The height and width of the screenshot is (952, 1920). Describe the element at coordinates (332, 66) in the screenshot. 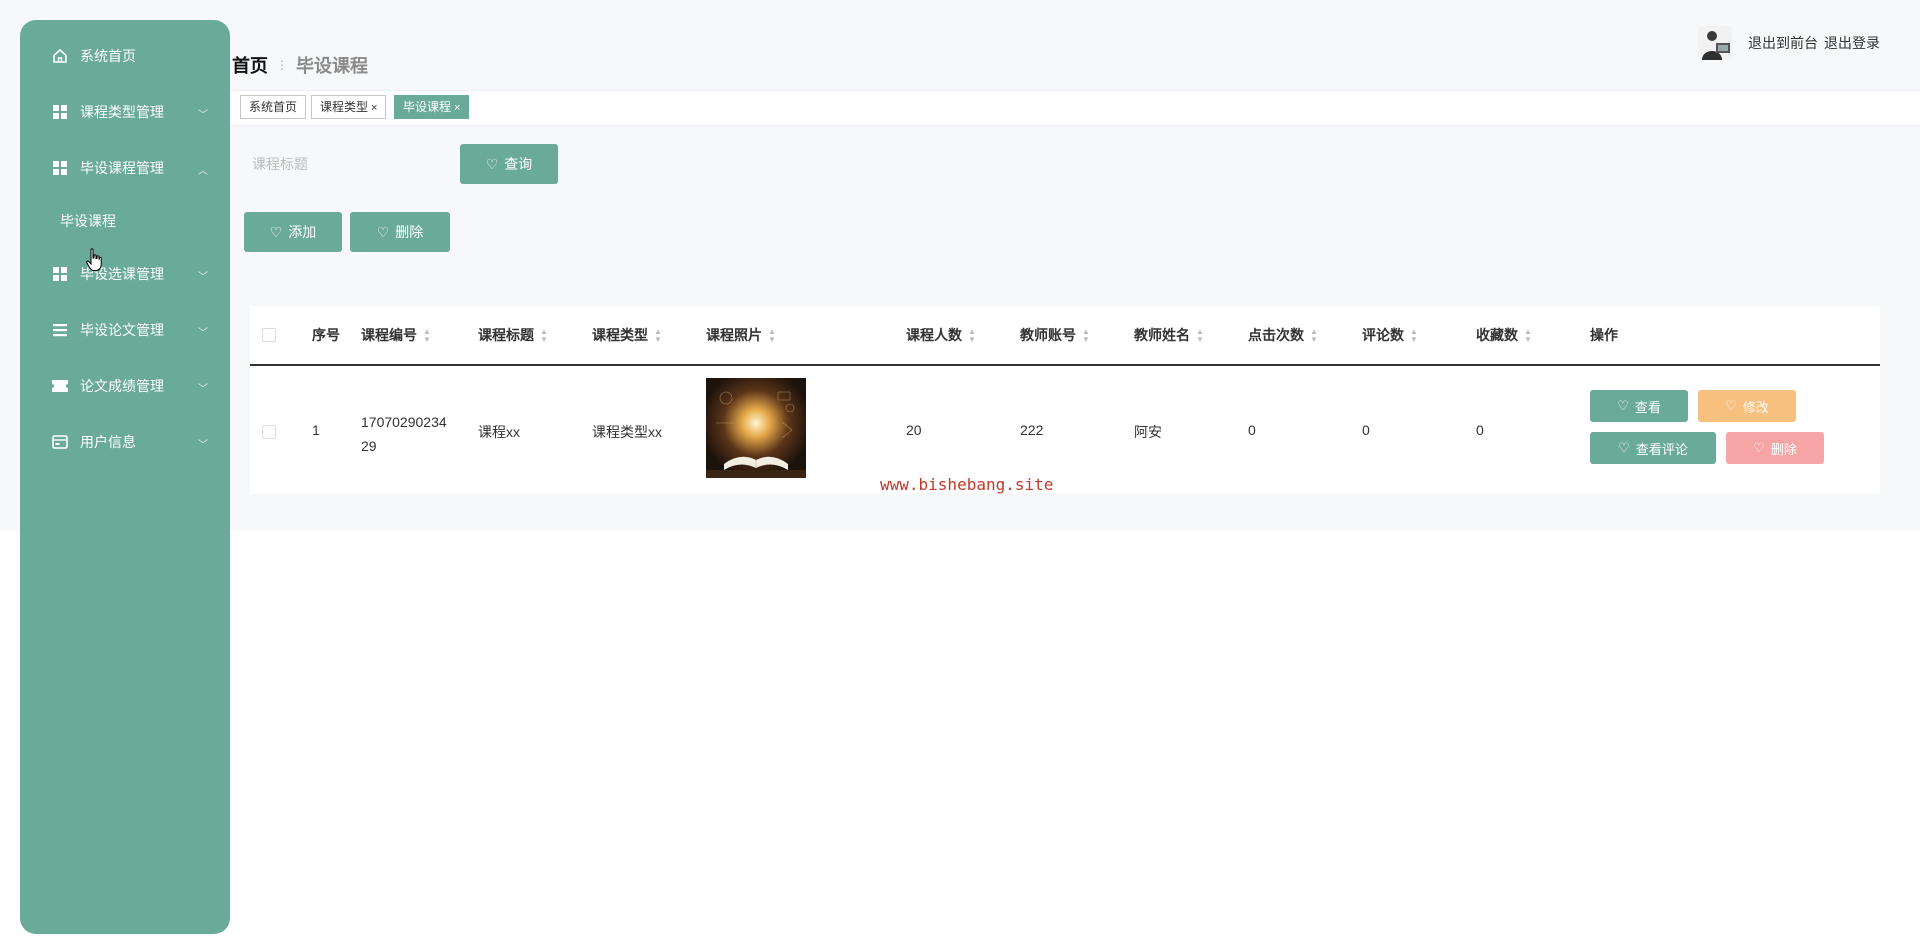

I see `breadcrumb-current: 毕设课程` at that location.